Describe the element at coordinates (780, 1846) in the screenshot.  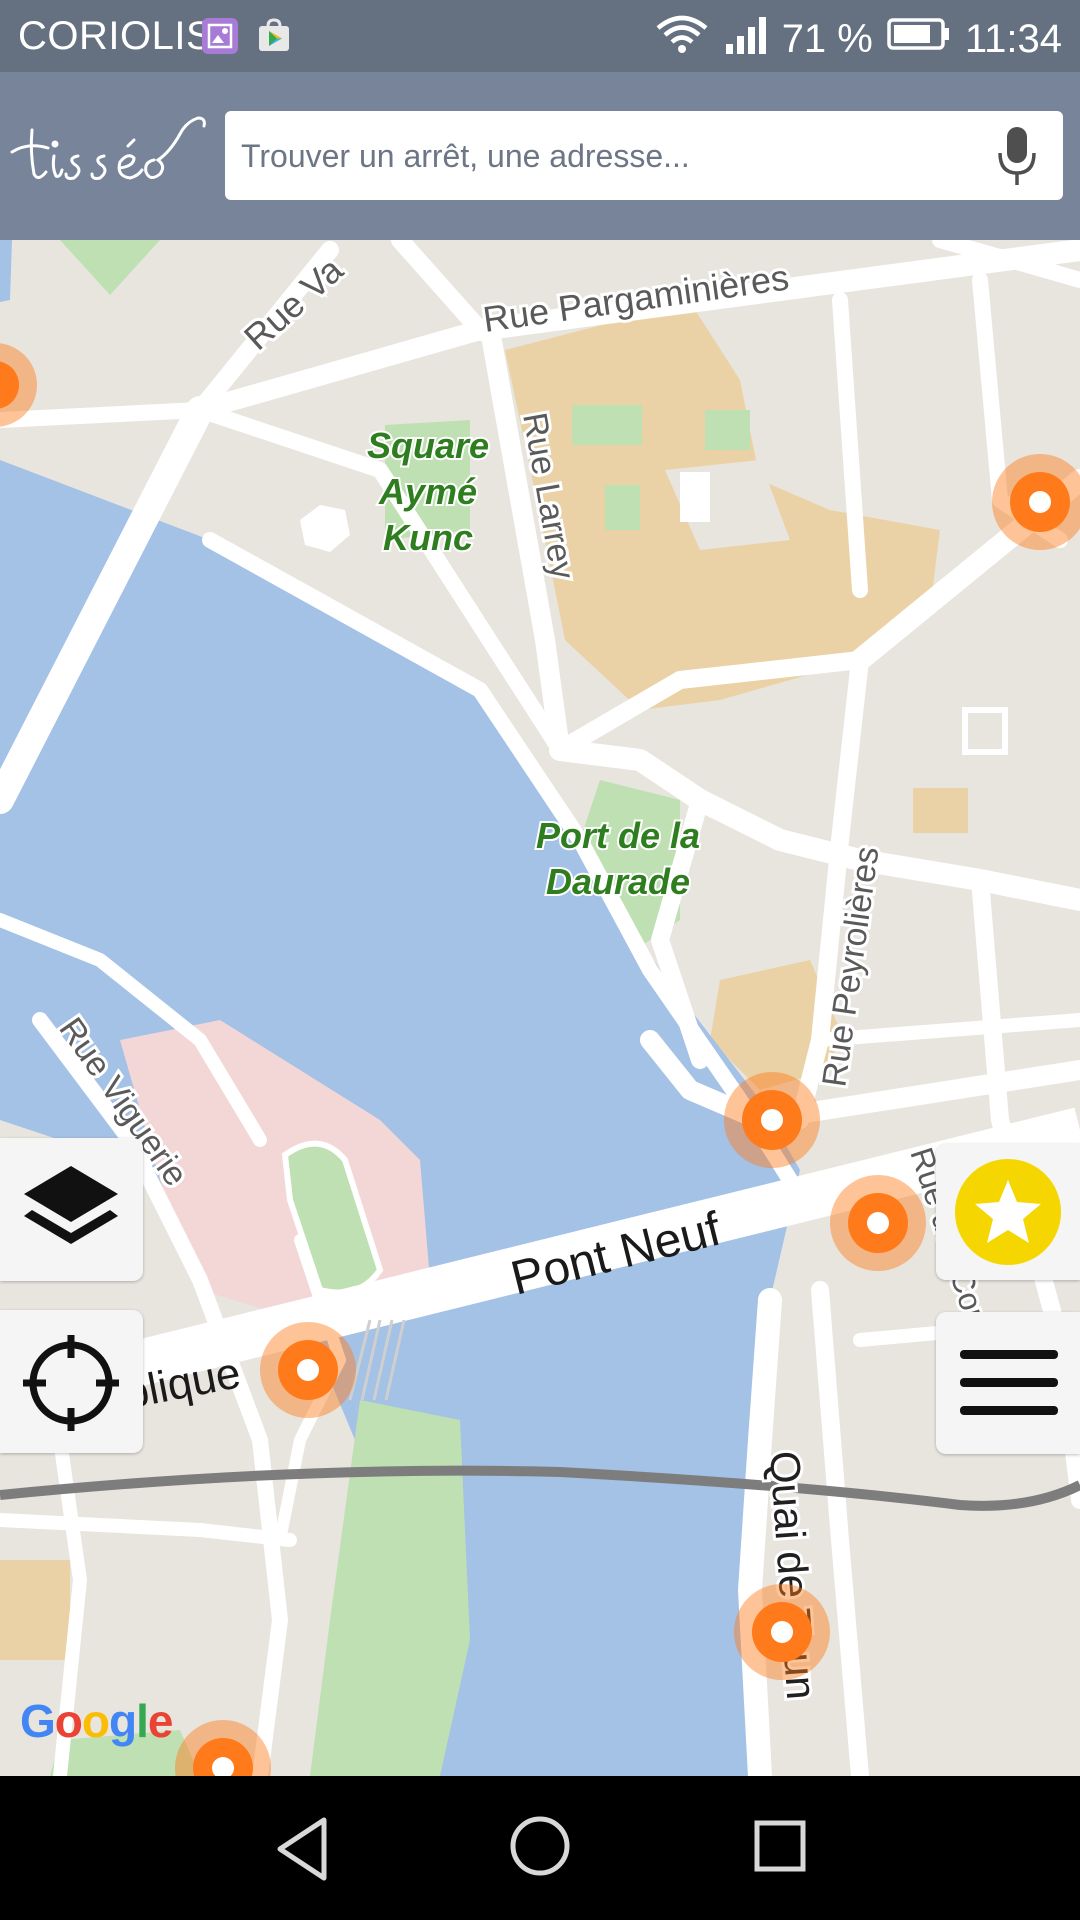
I see `recents-icon` at that location.